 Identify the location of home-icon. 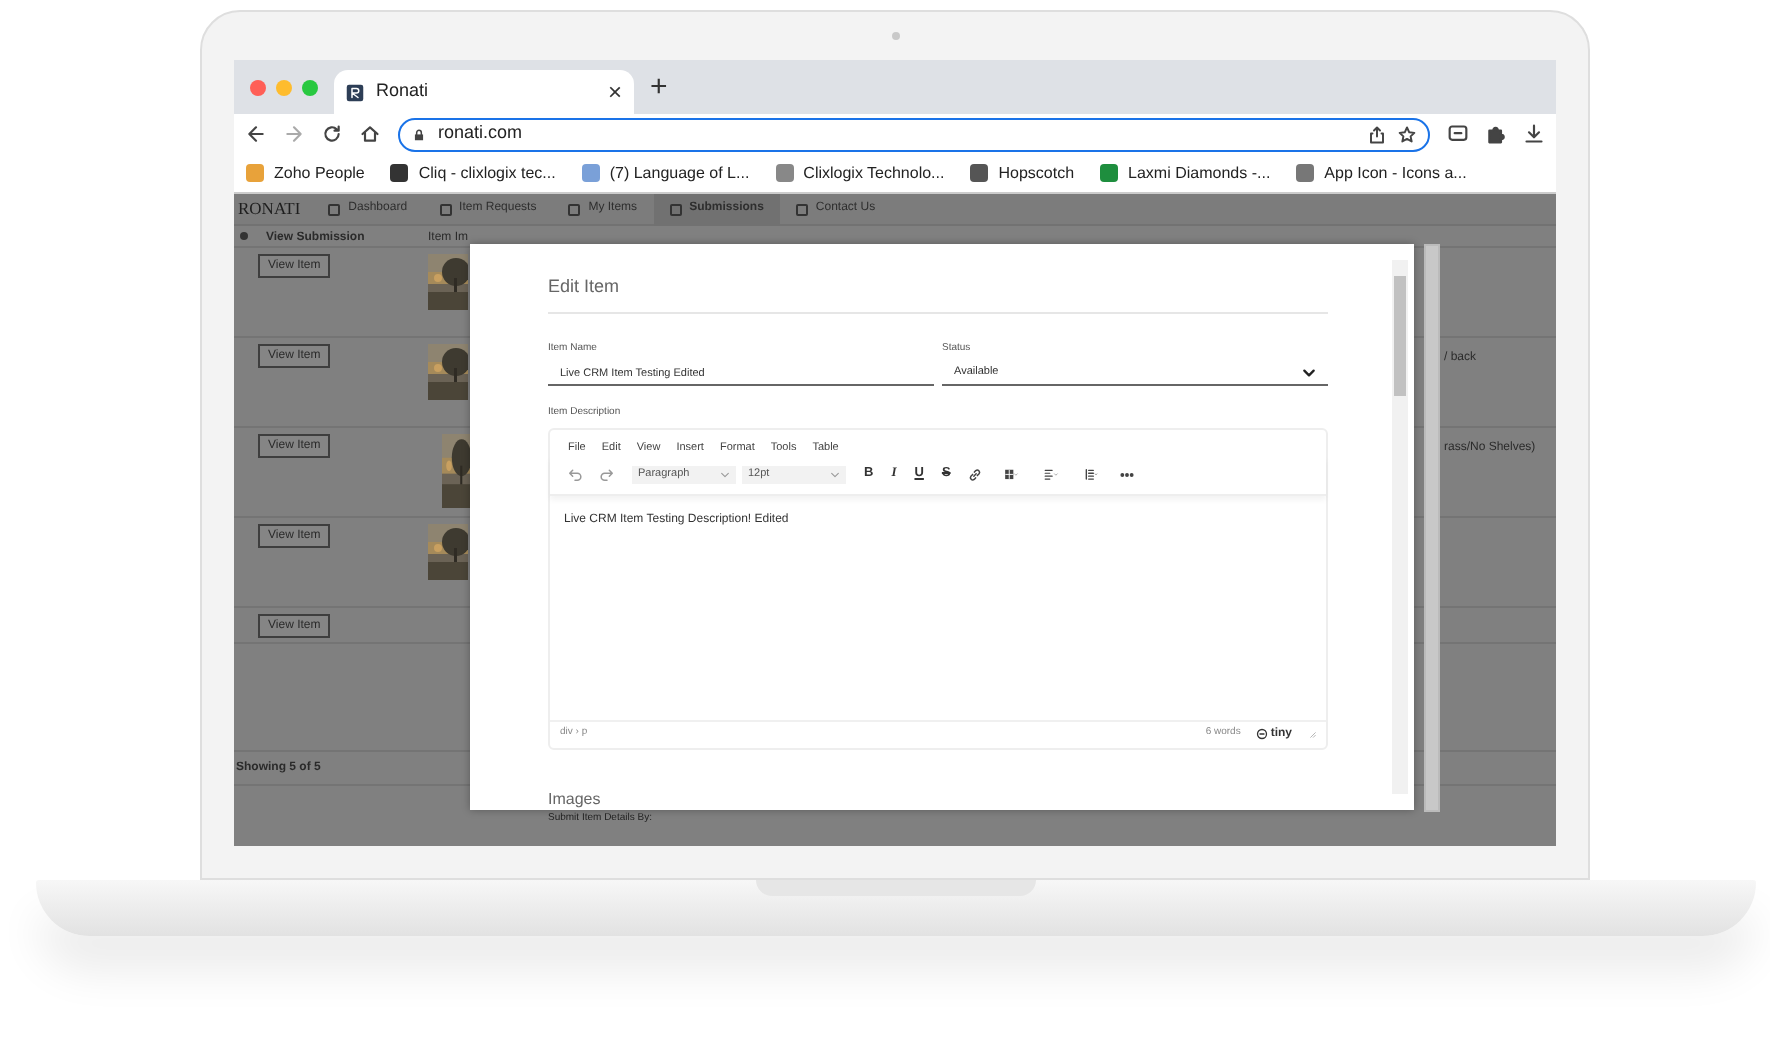
(370, 134).